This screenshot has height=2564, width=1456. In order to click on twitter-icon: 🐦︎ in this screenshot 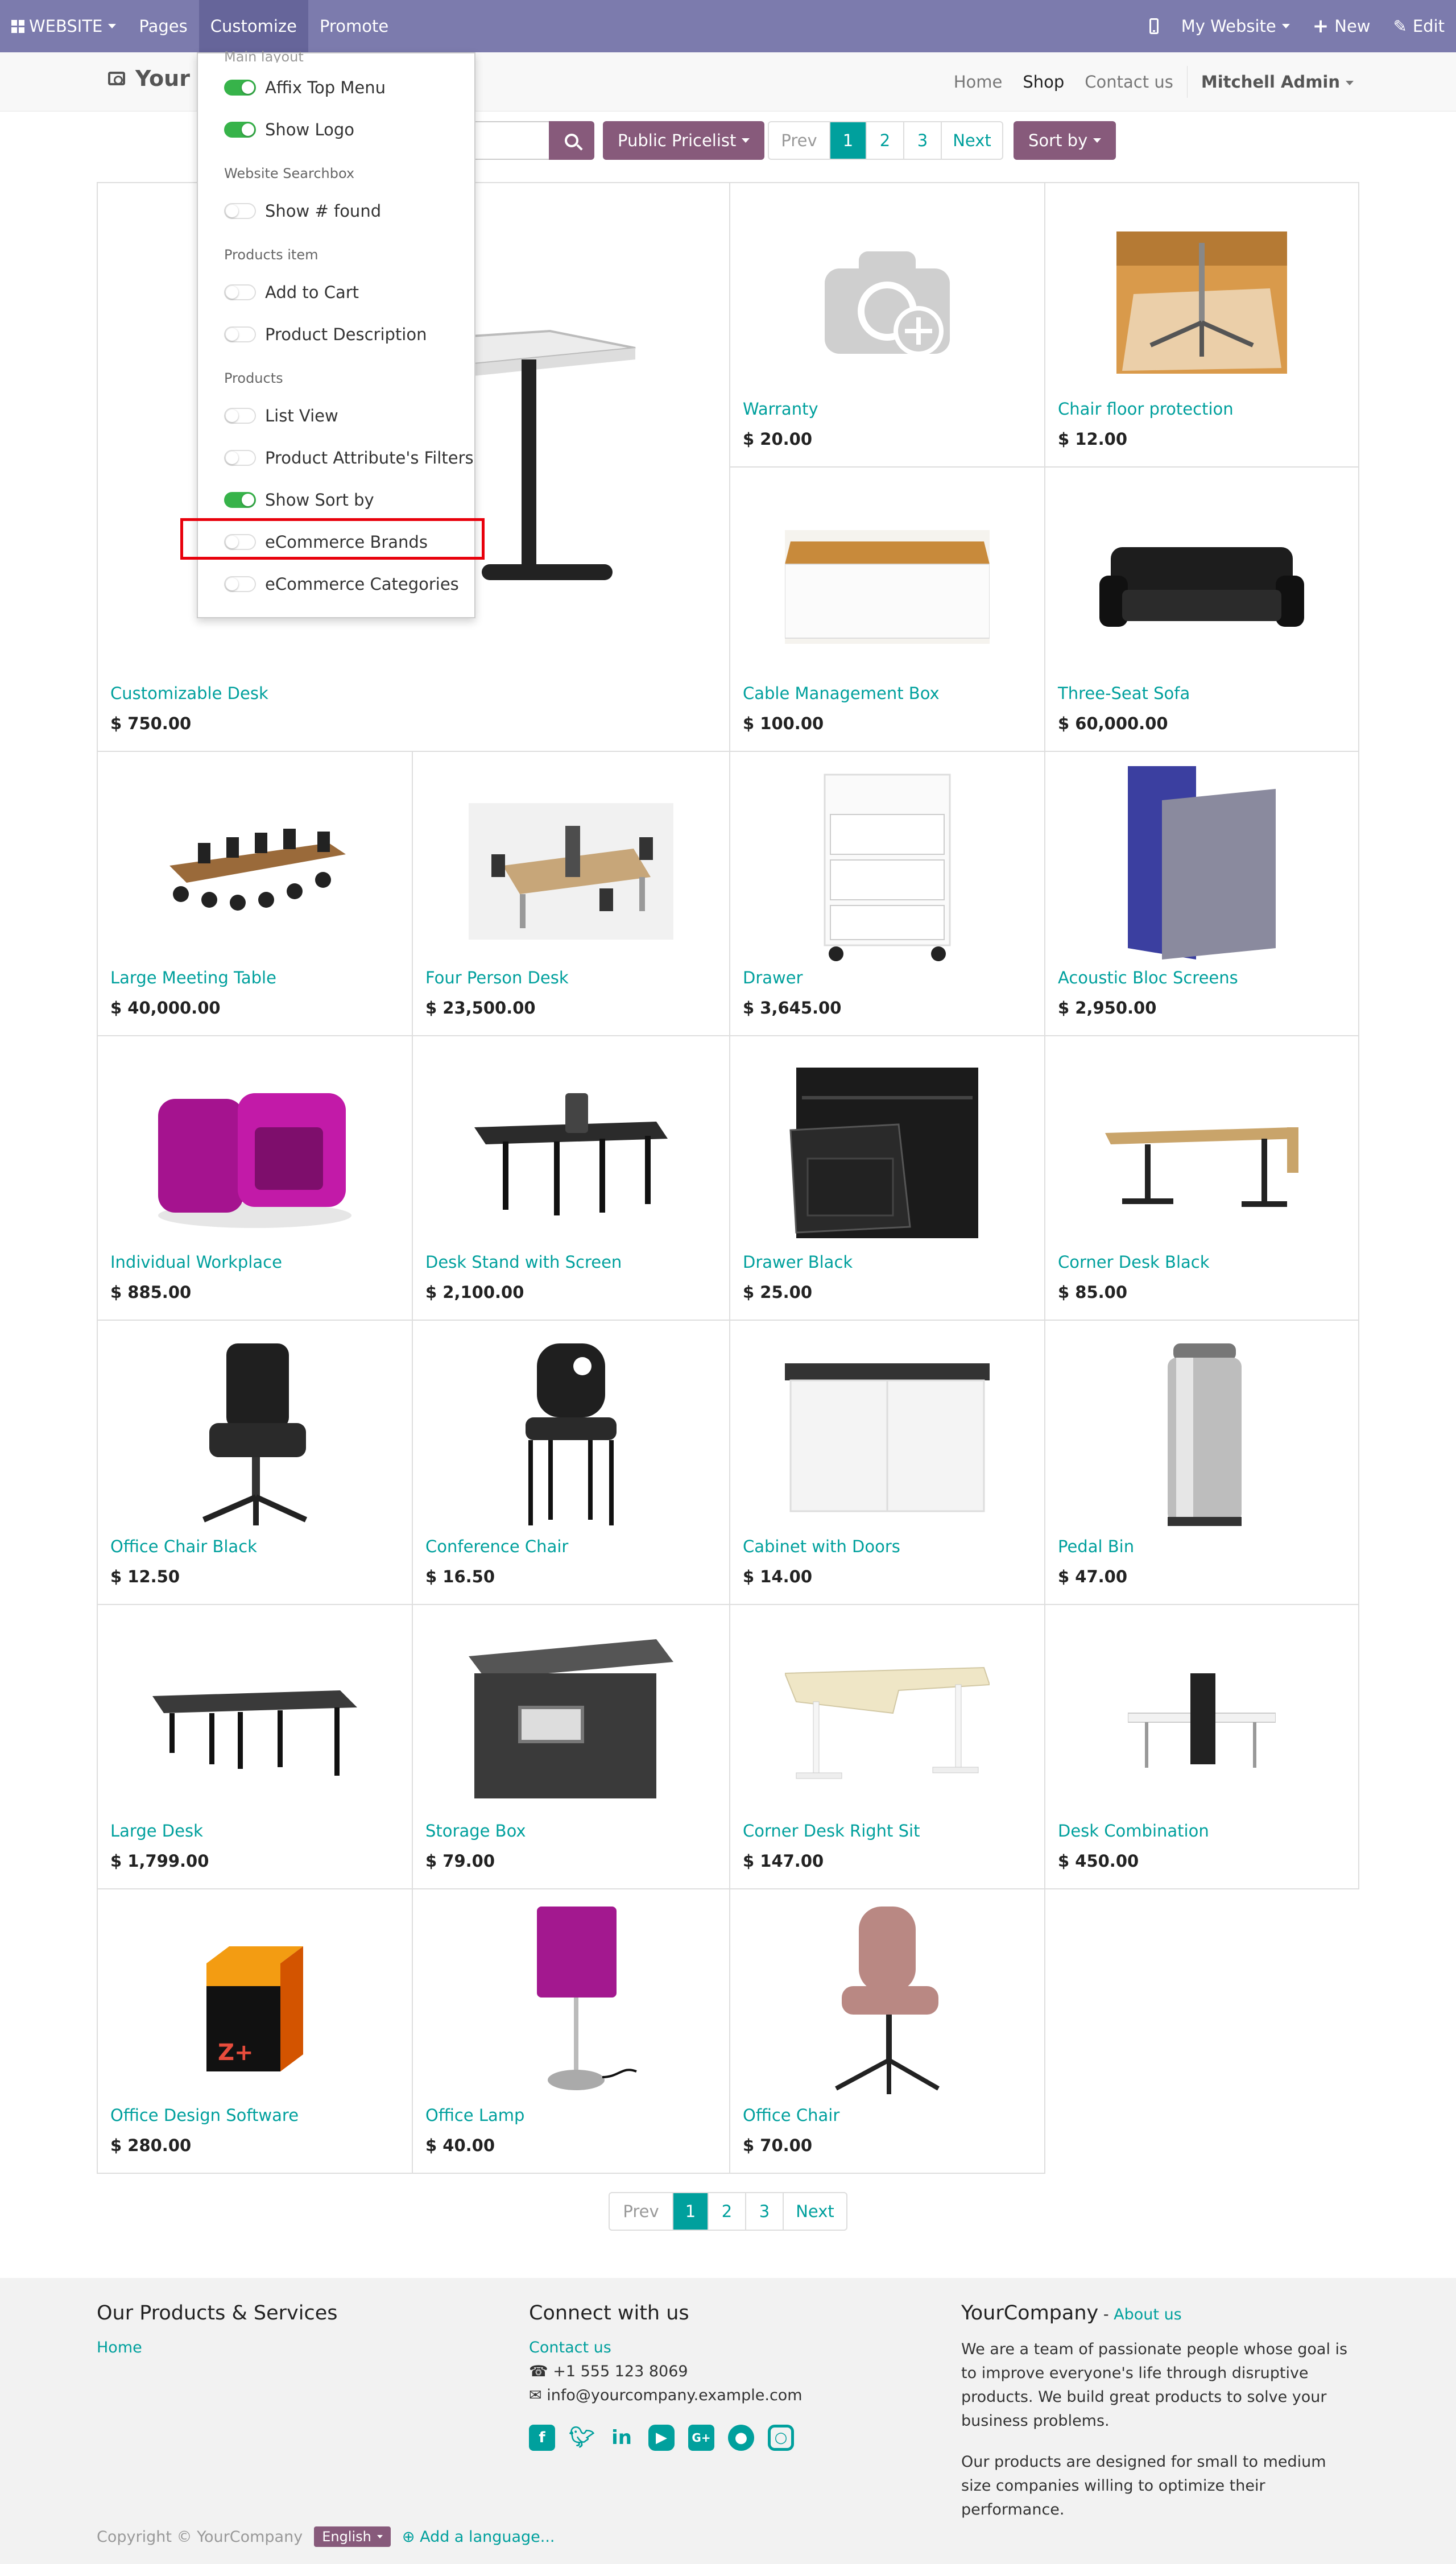, I will do `click(582, 2438)`.